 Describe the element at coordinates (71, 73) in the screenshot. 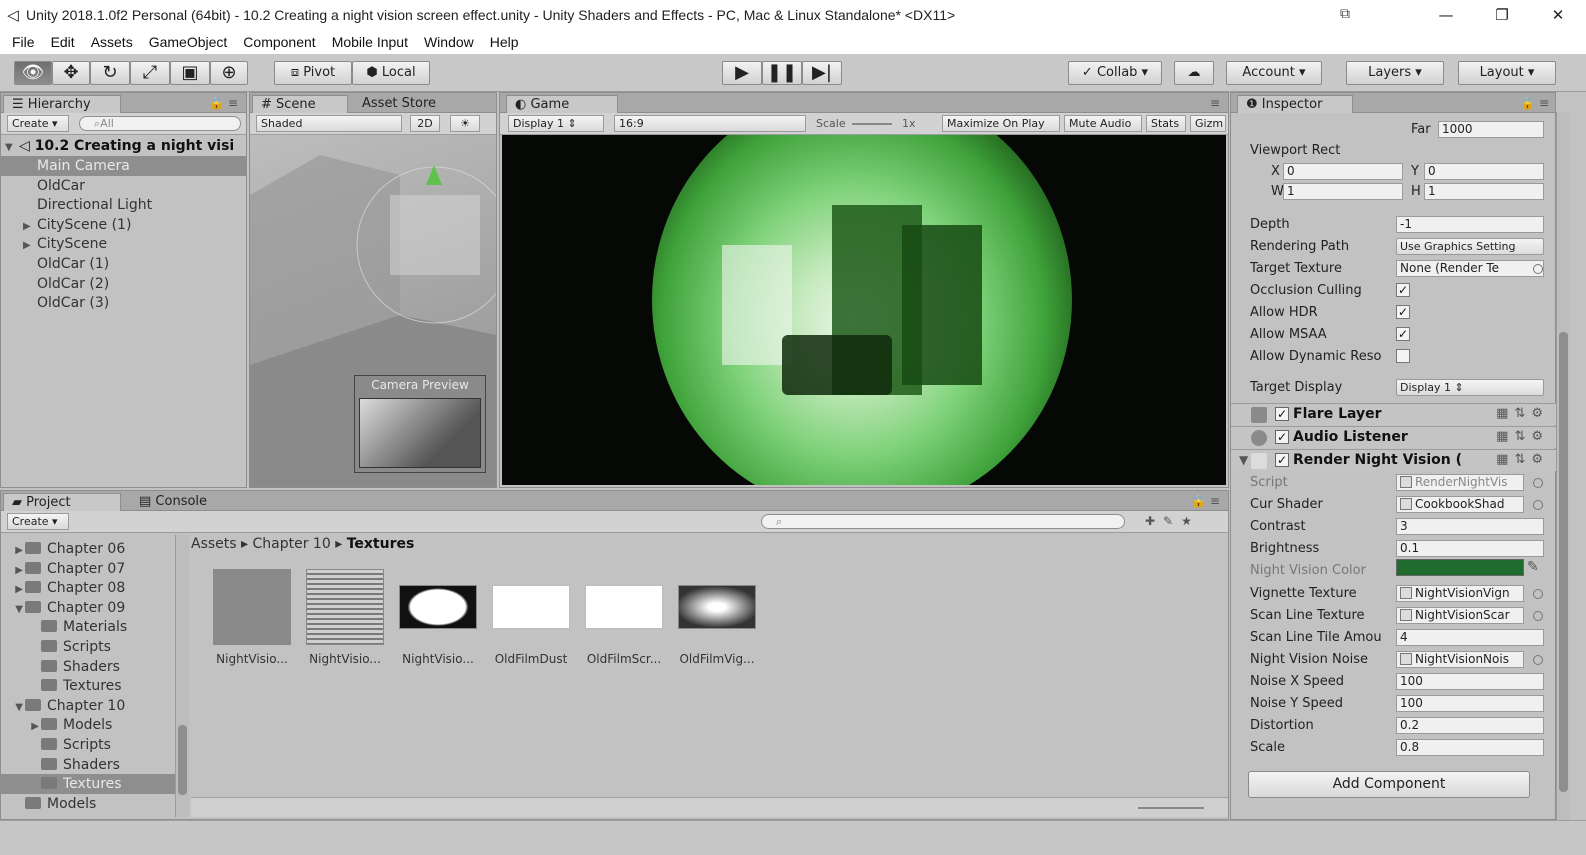

I see `move-tool-button: ✥` at that location.